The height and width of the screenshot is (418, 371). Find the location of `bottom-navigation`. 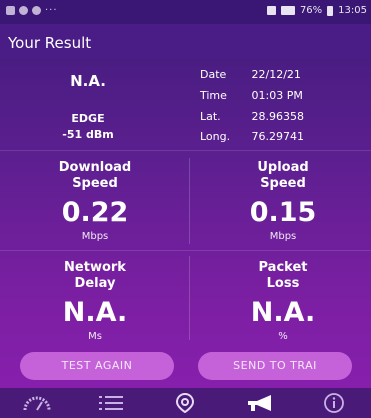

bottom-navigation is located at coordinates (185, 403).